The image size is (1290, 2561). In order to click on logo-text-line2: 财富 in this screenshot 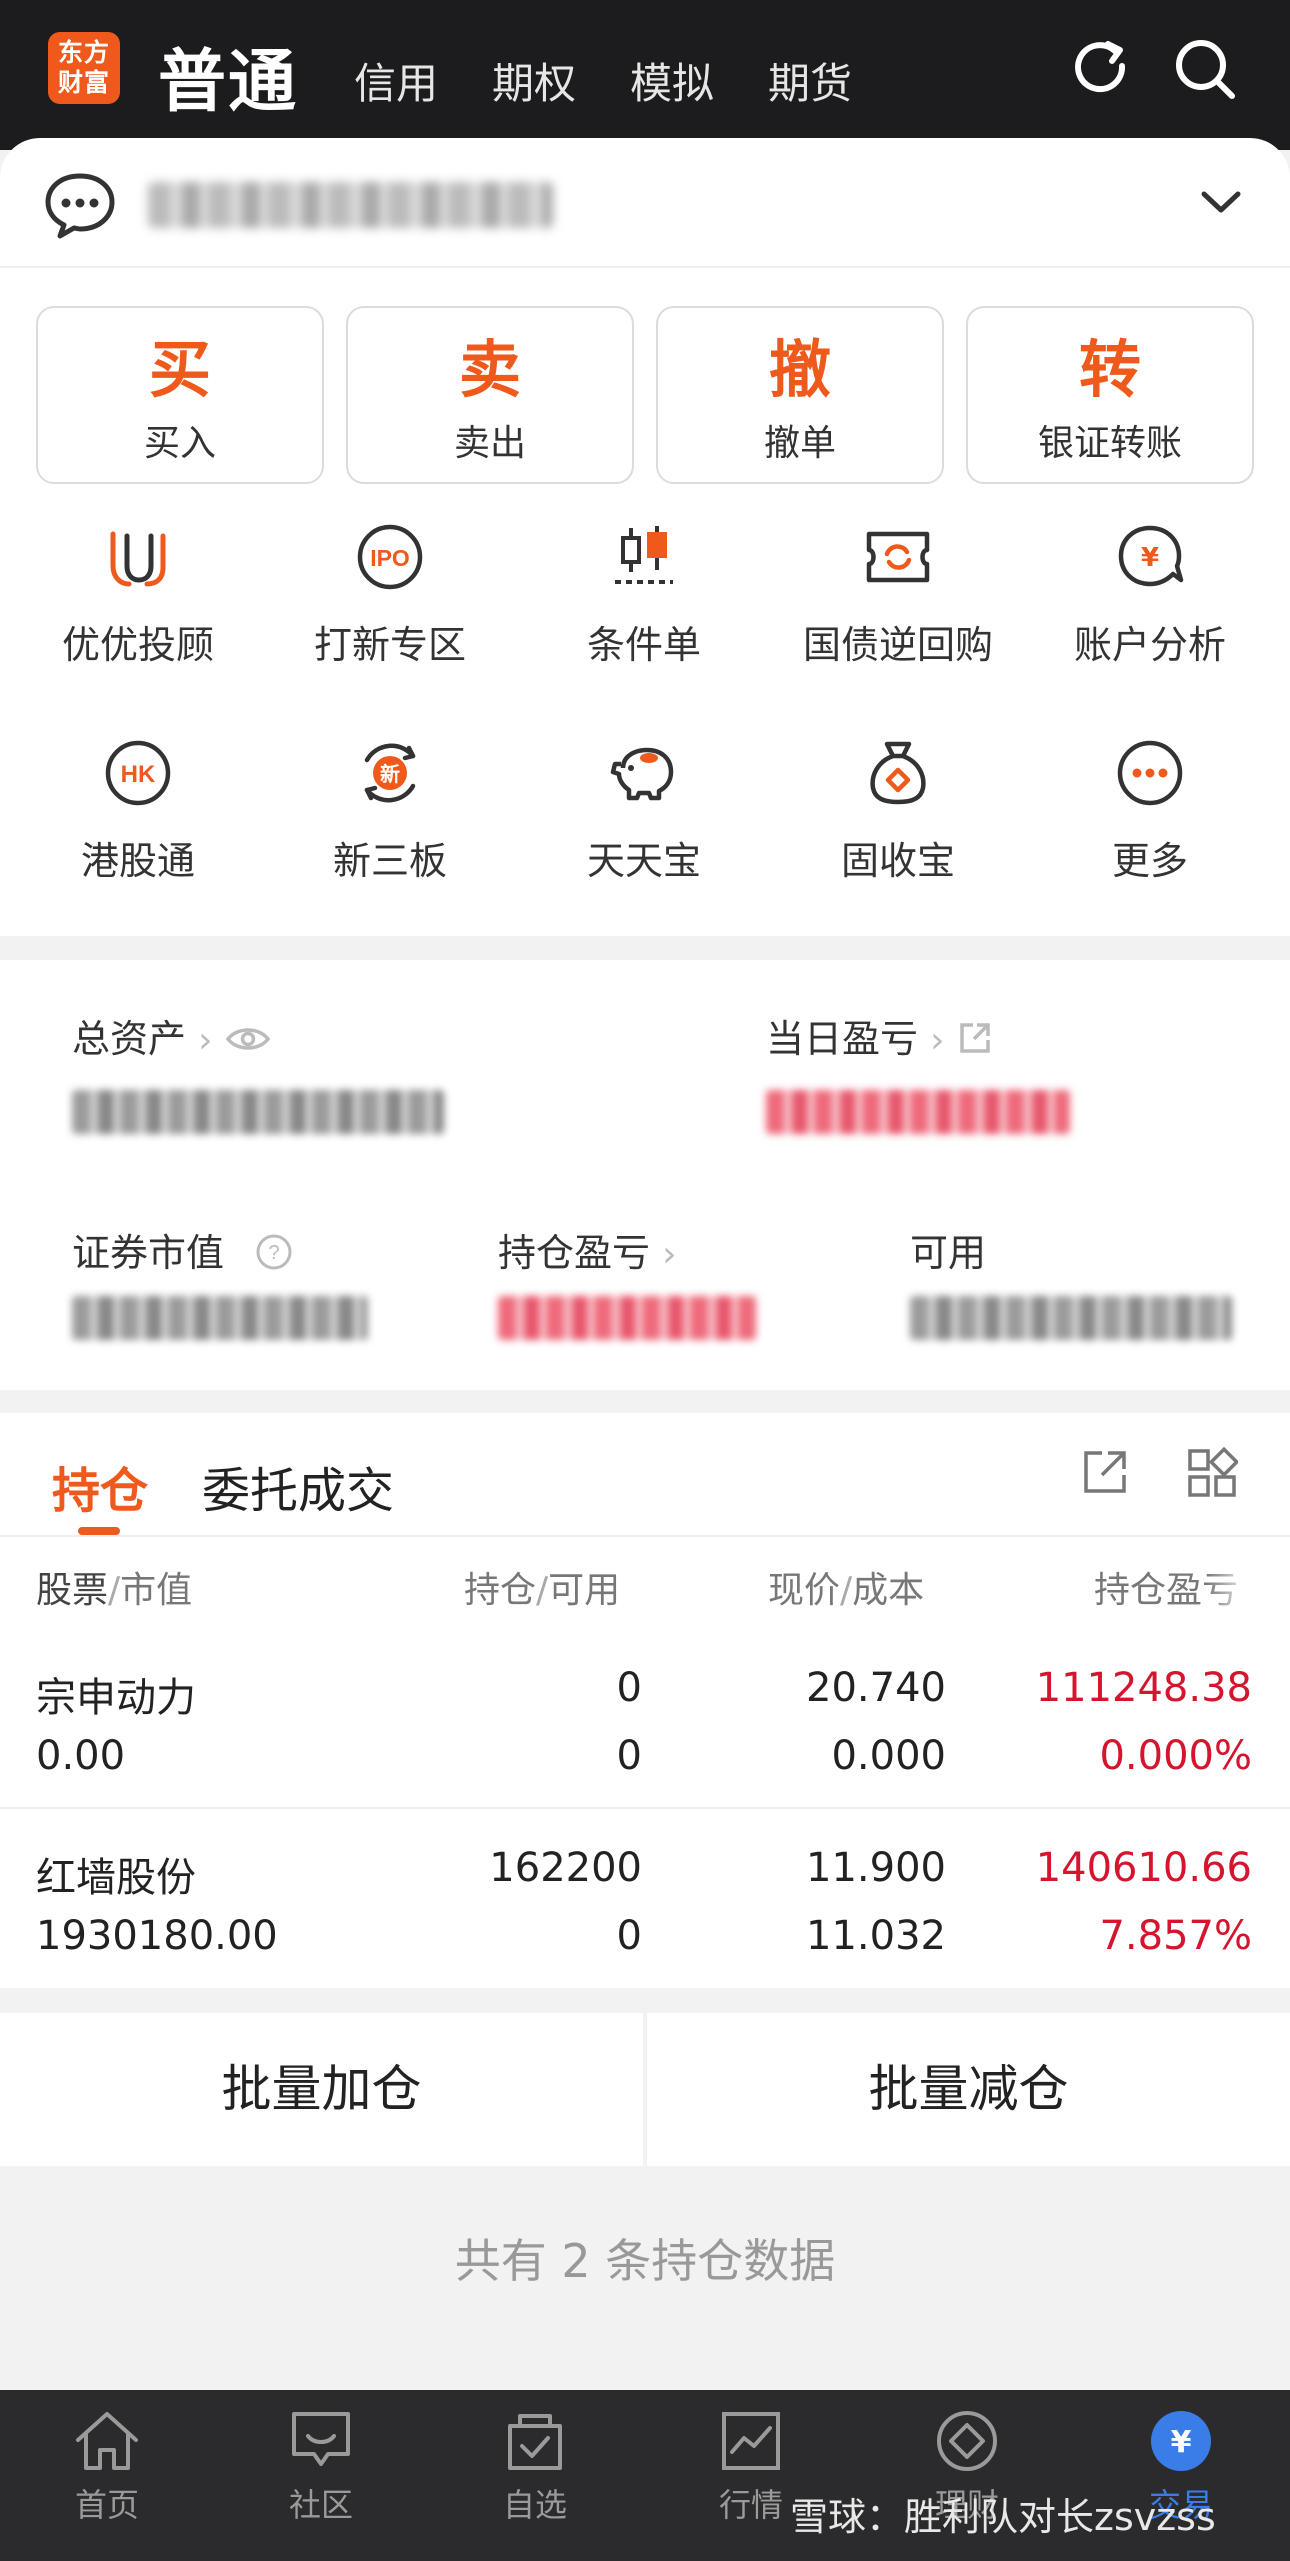, I will do `click(83, 82)`.